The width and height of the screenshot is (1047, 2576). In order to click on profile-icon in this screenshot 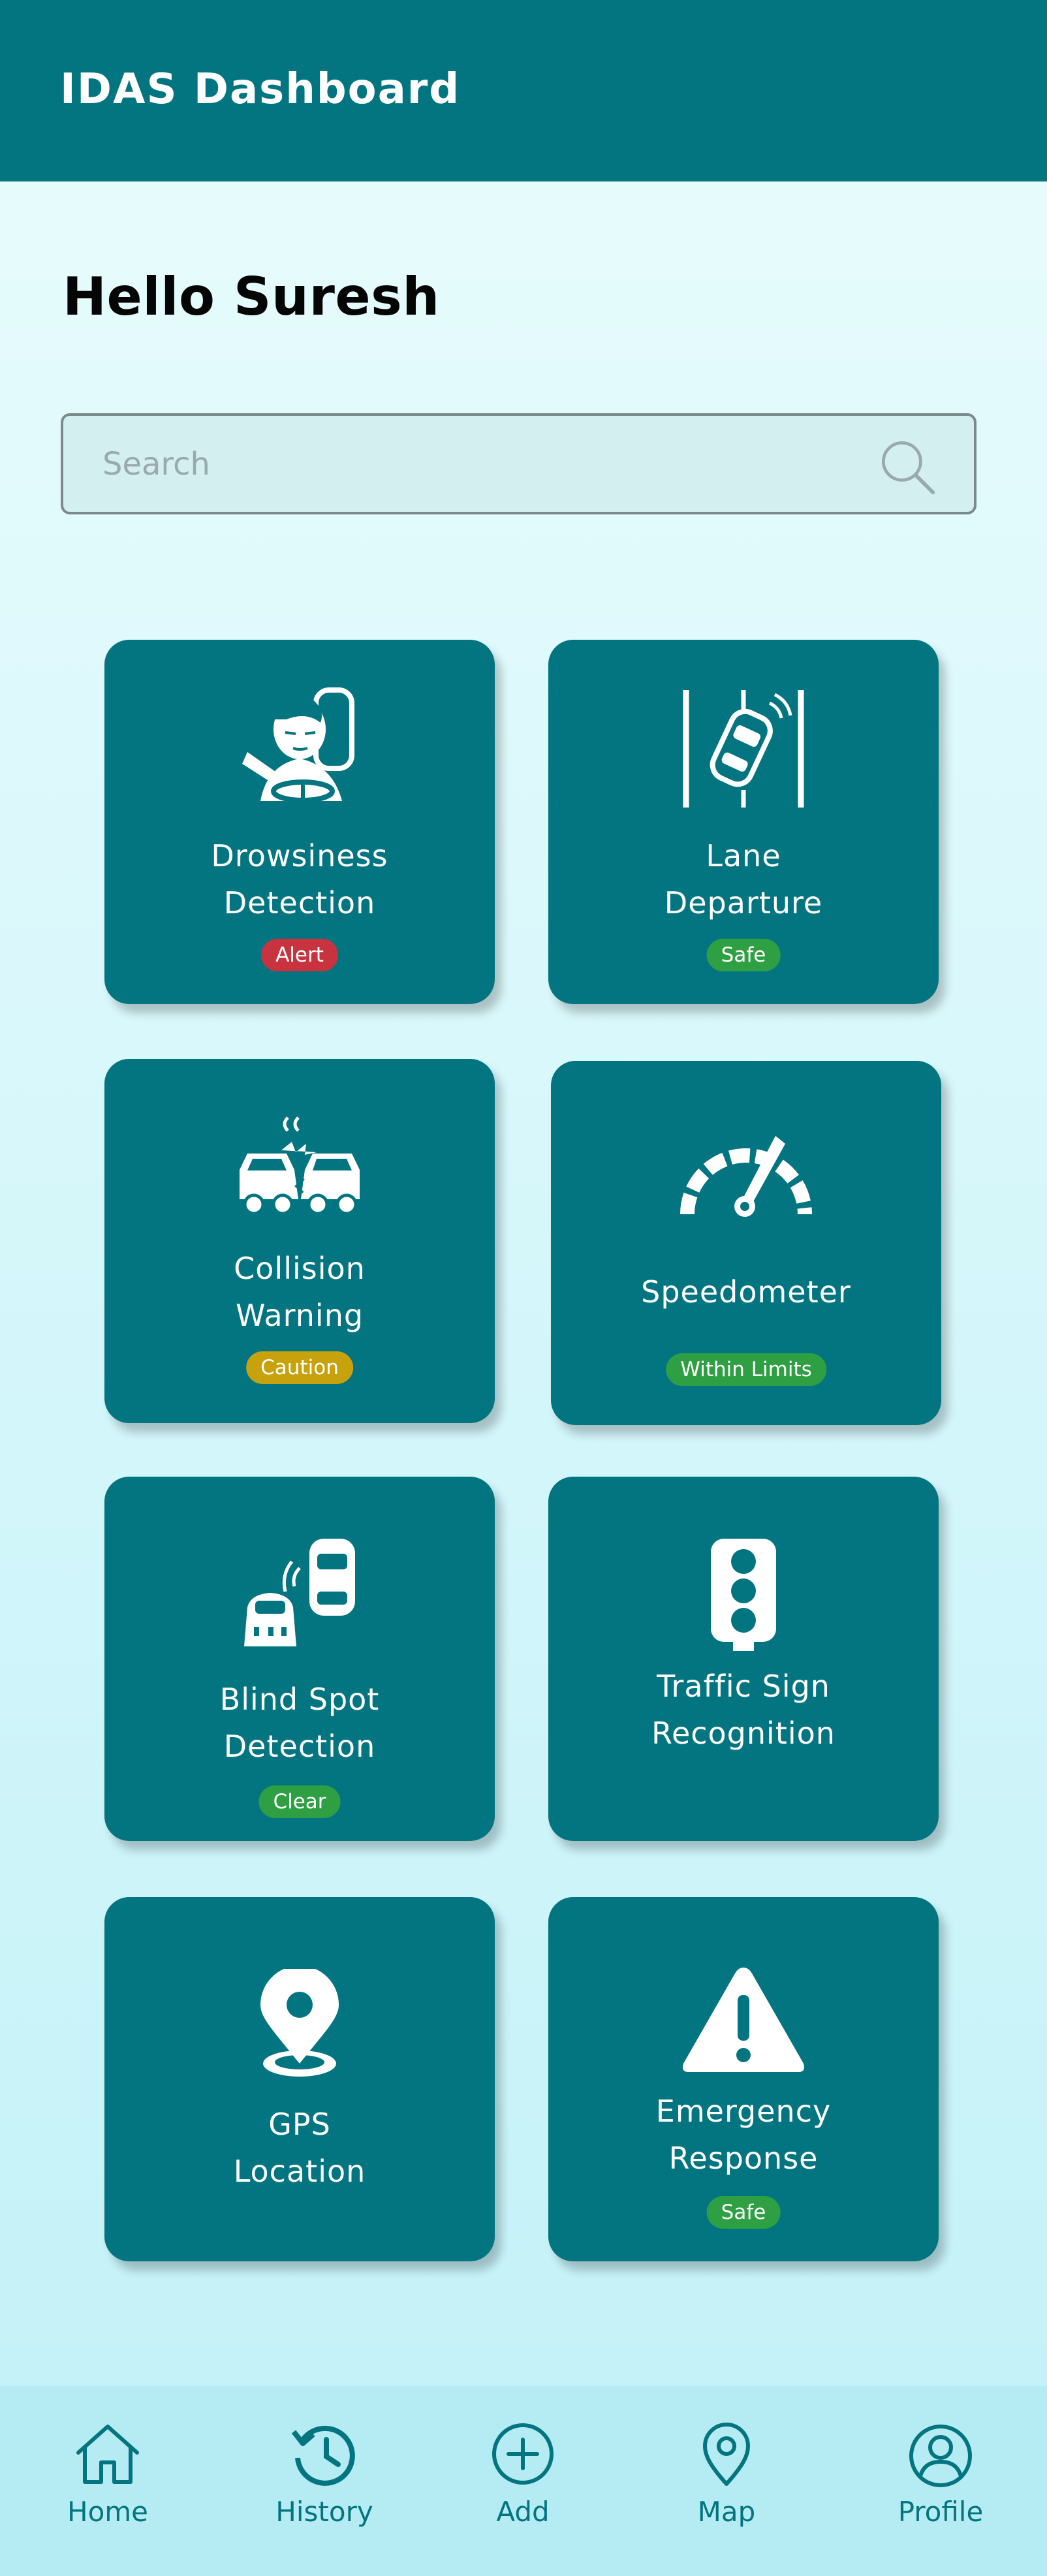, I will do `click(940, 2456)`.